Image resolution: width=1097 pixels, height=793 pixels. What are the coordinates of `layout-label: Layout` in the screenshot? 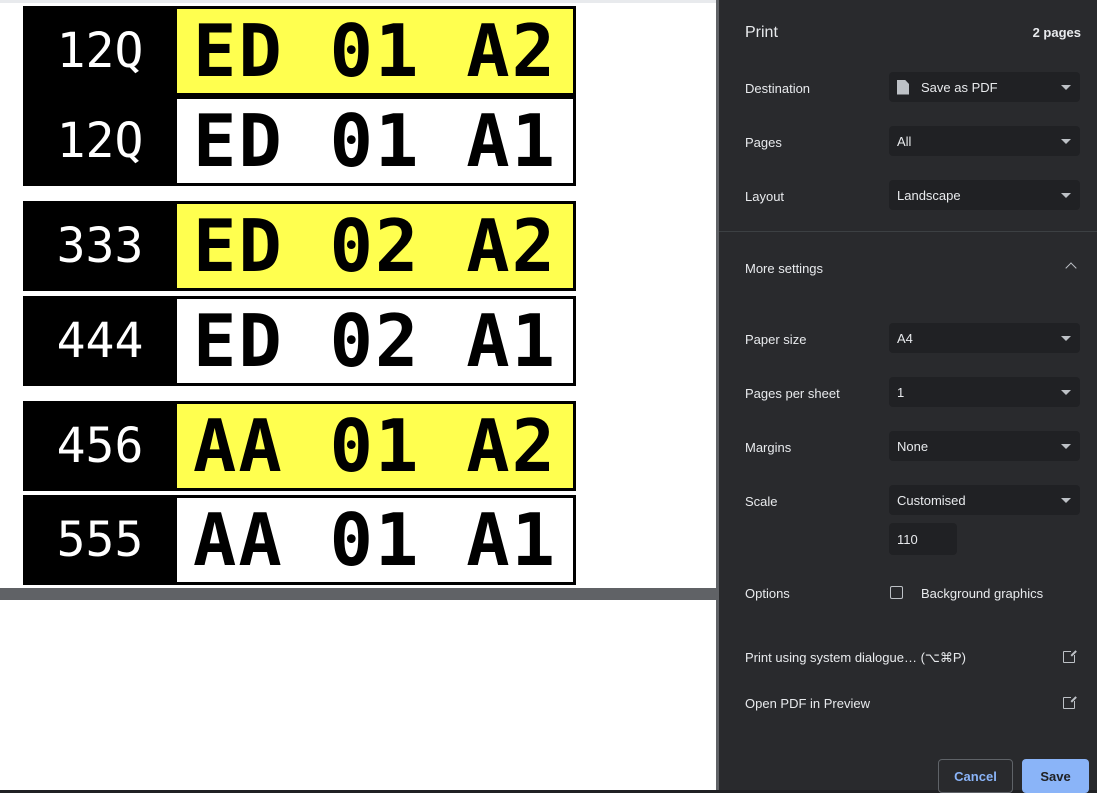 It's located at (765, 196).